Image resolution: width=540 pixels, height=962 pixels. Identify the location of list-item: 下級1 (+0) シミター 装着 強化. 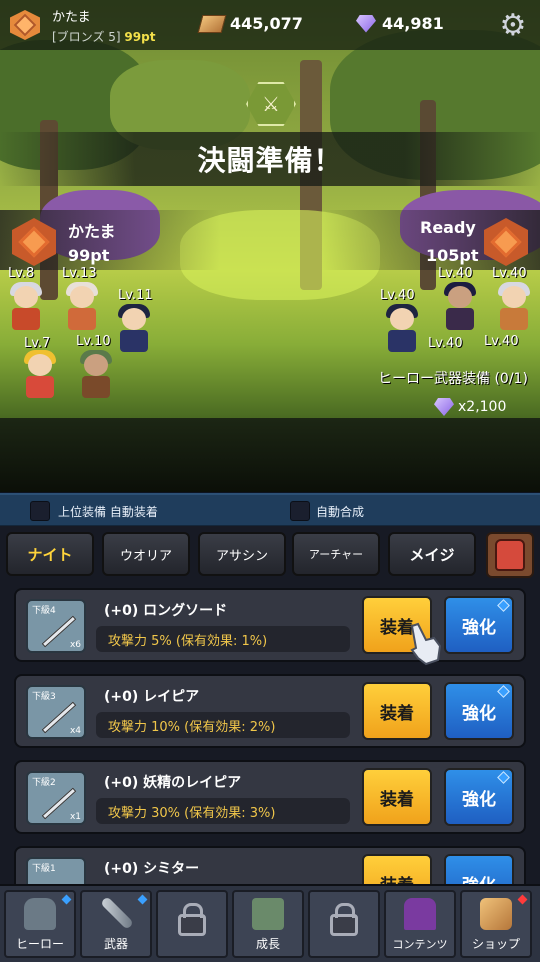
(270, 865).